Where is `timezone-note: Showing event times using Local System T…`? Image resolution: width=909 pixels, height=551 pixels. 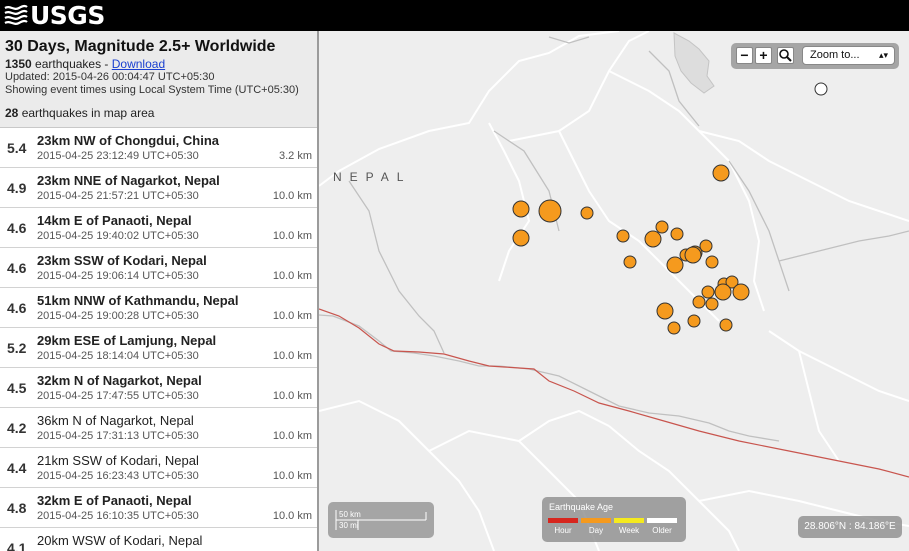
timezone-note: Showing event times using Local System T… is located at coordinates (152, 90).